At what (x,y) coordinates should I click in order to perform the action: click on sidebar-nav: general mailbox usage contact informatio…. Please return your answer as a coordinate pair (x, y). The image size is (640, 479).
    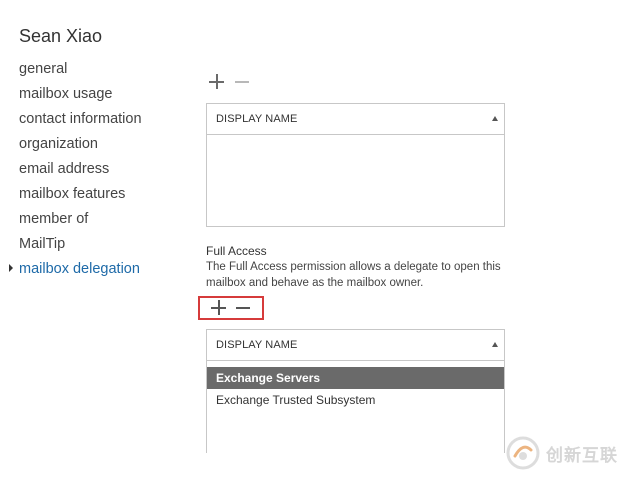
    Looking at the image, I should click on (75, 172).